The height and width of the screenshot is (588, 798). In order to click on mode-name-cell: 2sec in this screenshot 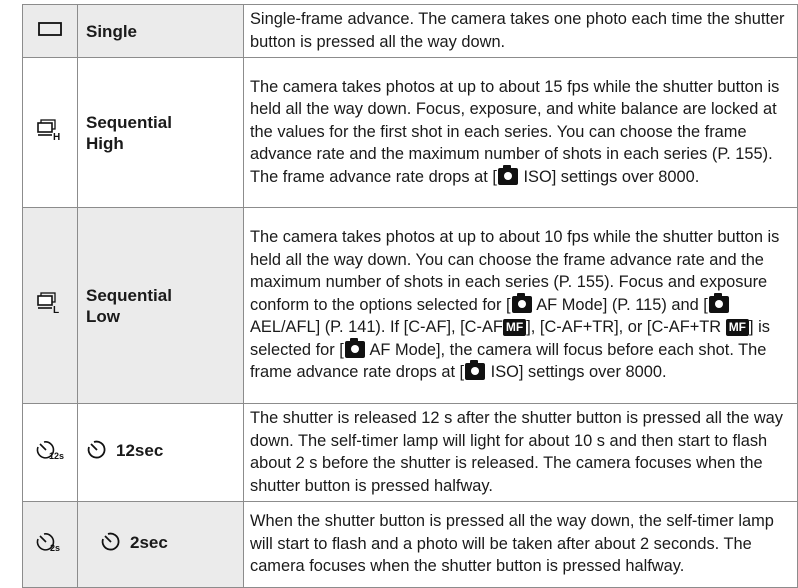, I will do `click(160, 544)`.